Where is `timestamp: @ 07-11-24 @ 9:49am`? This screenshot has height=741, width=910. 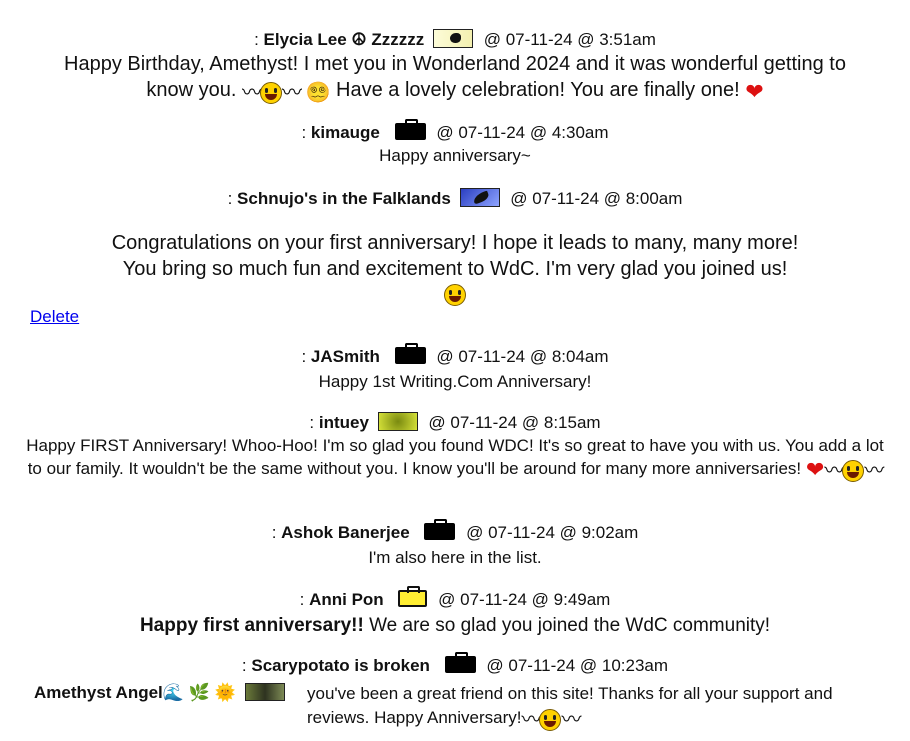 timestamp: @ 07-11-24 @ 9:49am is located at coordinates (524, 599).